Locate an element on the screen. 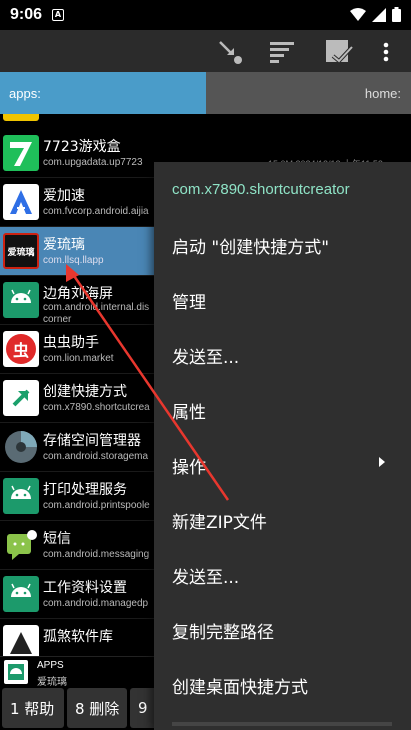  app-package: com.android.storagema is located at coordinates (96, 456).